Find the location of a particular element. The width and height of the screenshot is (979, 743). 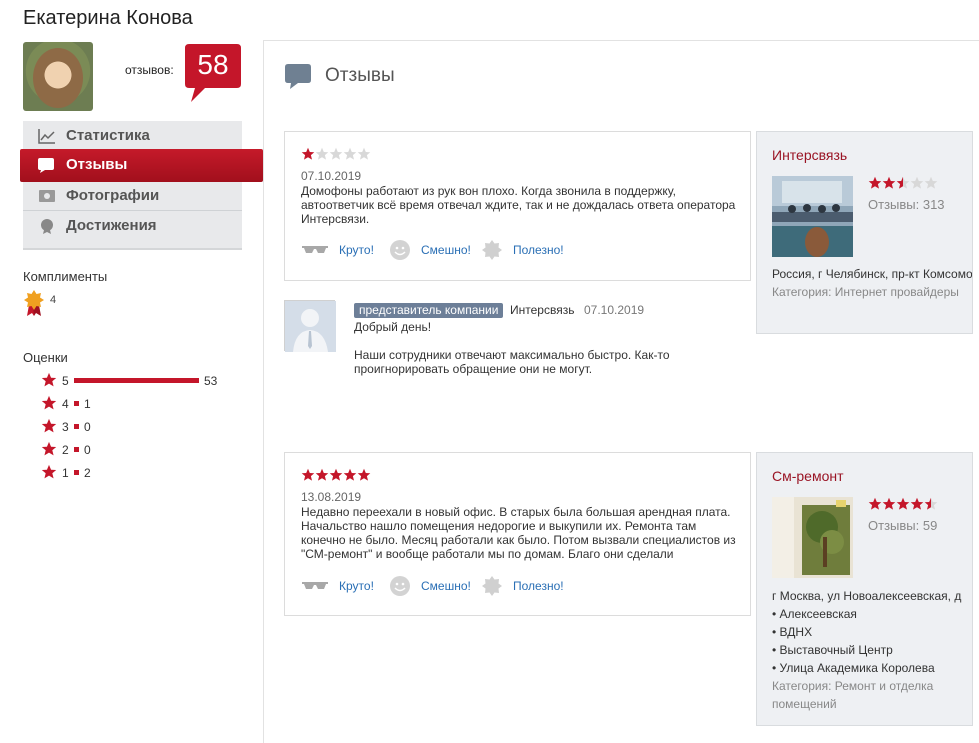

metro-station: • Выставочный Центр is located at coordinates (832, 650).